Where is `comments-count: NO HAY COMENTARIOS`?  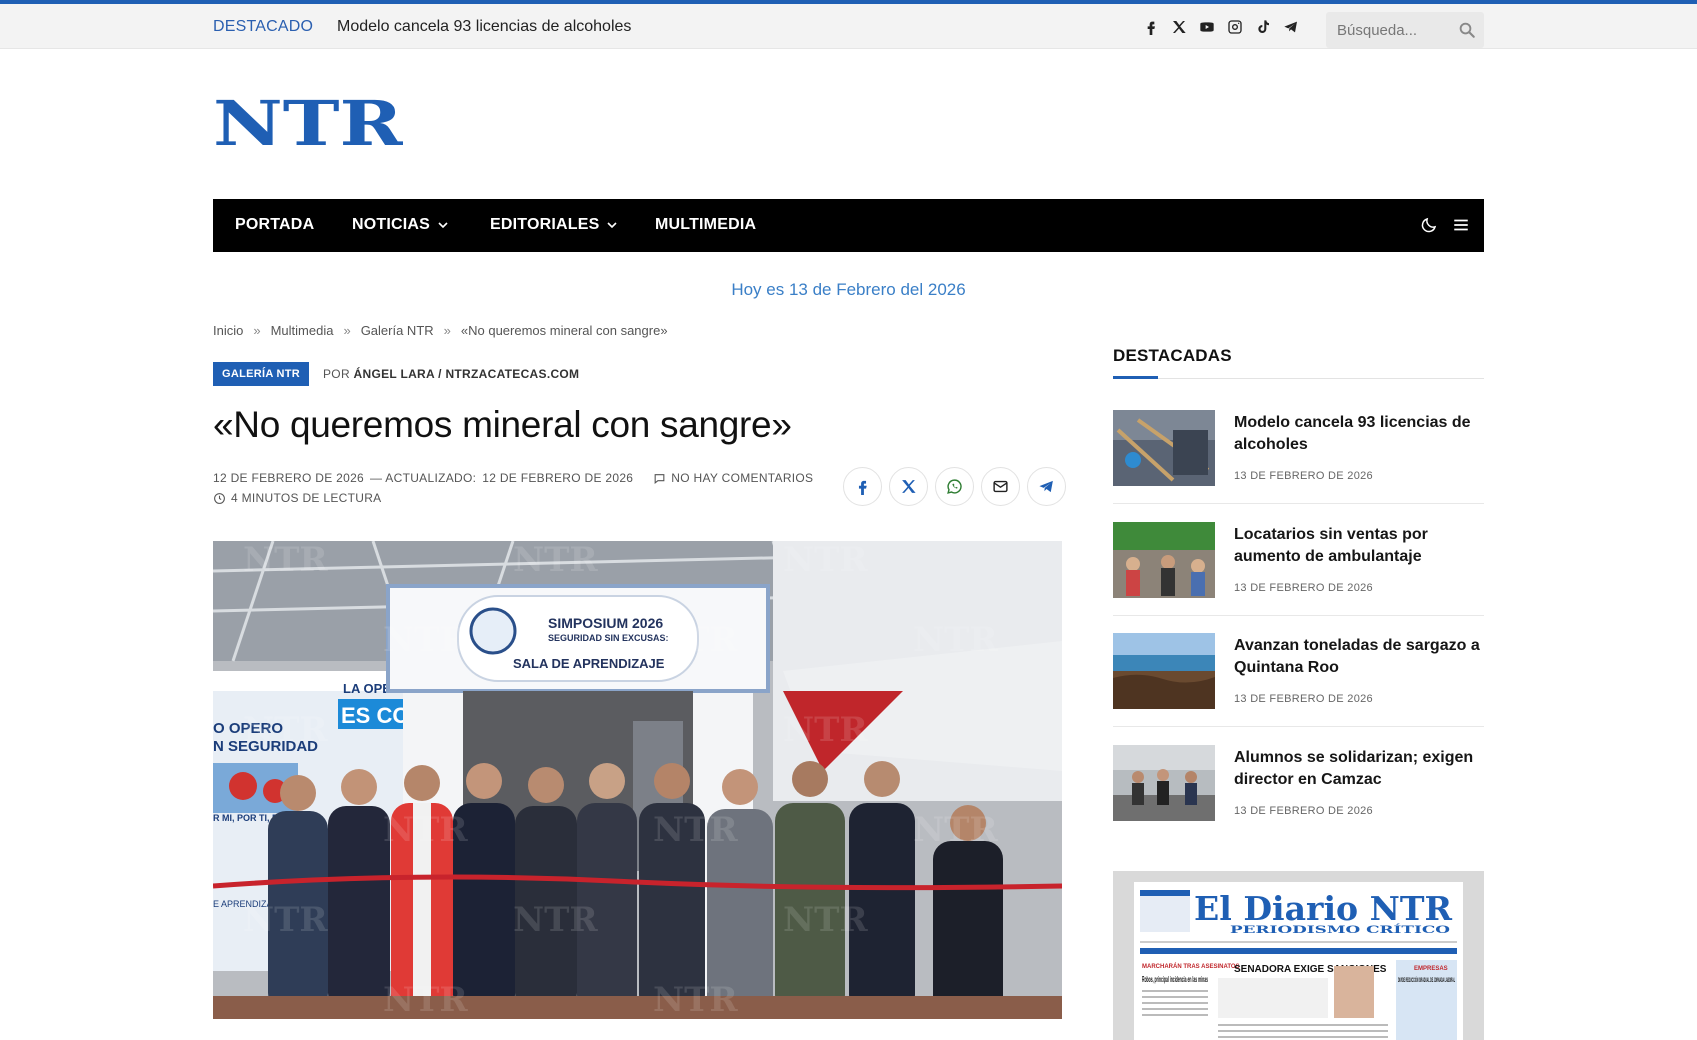
comments-count: NO HAY COMENTARIOS is located at coordinates (742, 478).